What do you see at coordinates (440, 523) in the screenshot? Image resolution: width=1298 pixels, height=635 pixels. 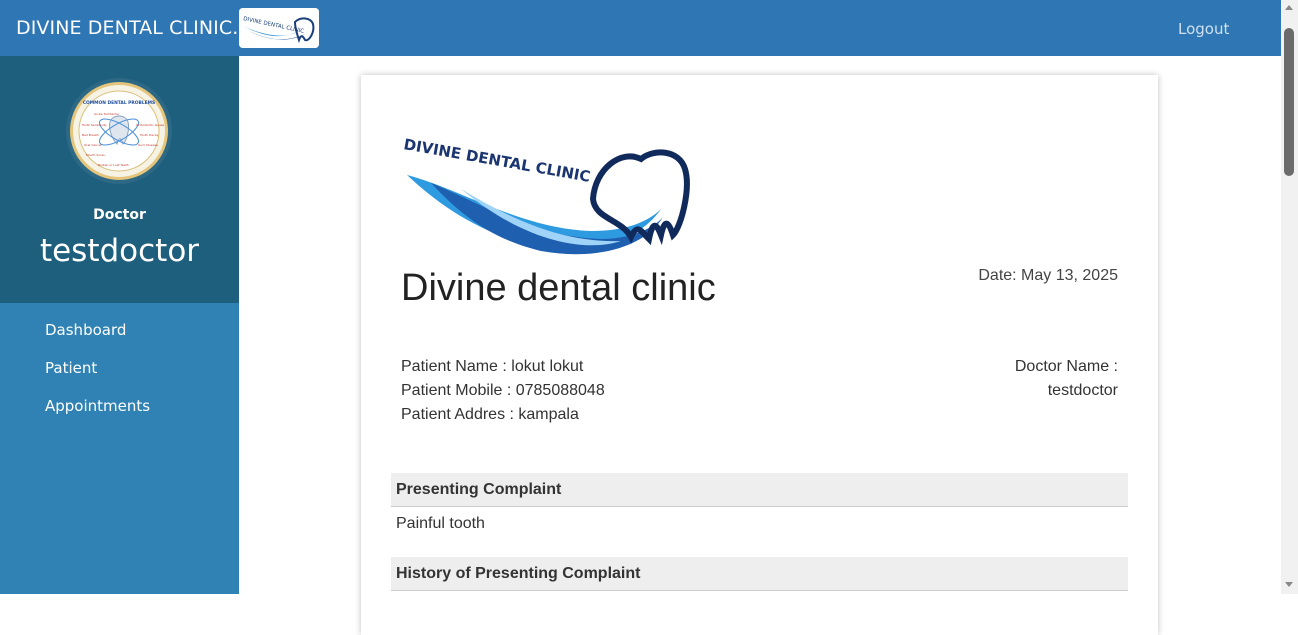 I see `section-body-presenting-complaint: Painful tooth` at bounding box center [440, 523].